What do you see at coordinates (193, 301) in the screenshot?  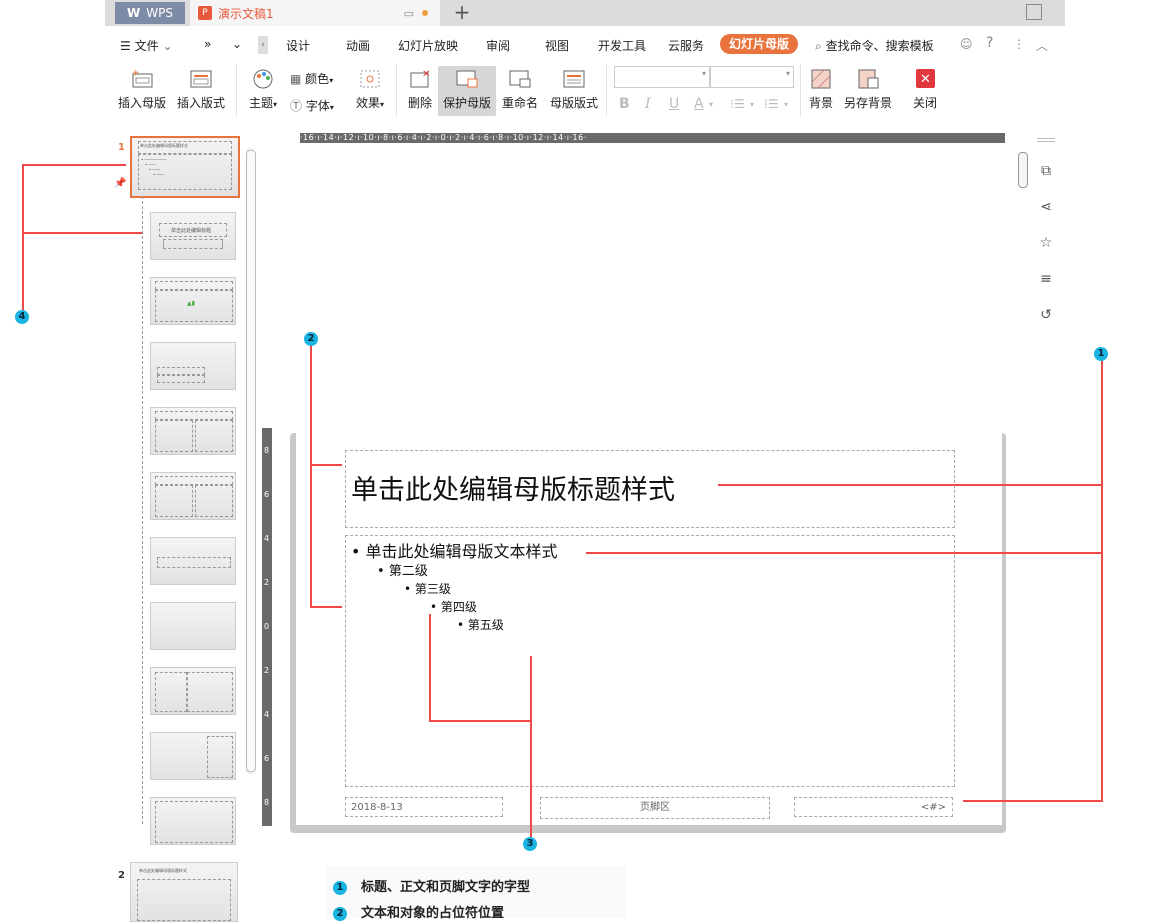 I see `layout-thumbnail: ▲▮` at bounding box center [193, 301].